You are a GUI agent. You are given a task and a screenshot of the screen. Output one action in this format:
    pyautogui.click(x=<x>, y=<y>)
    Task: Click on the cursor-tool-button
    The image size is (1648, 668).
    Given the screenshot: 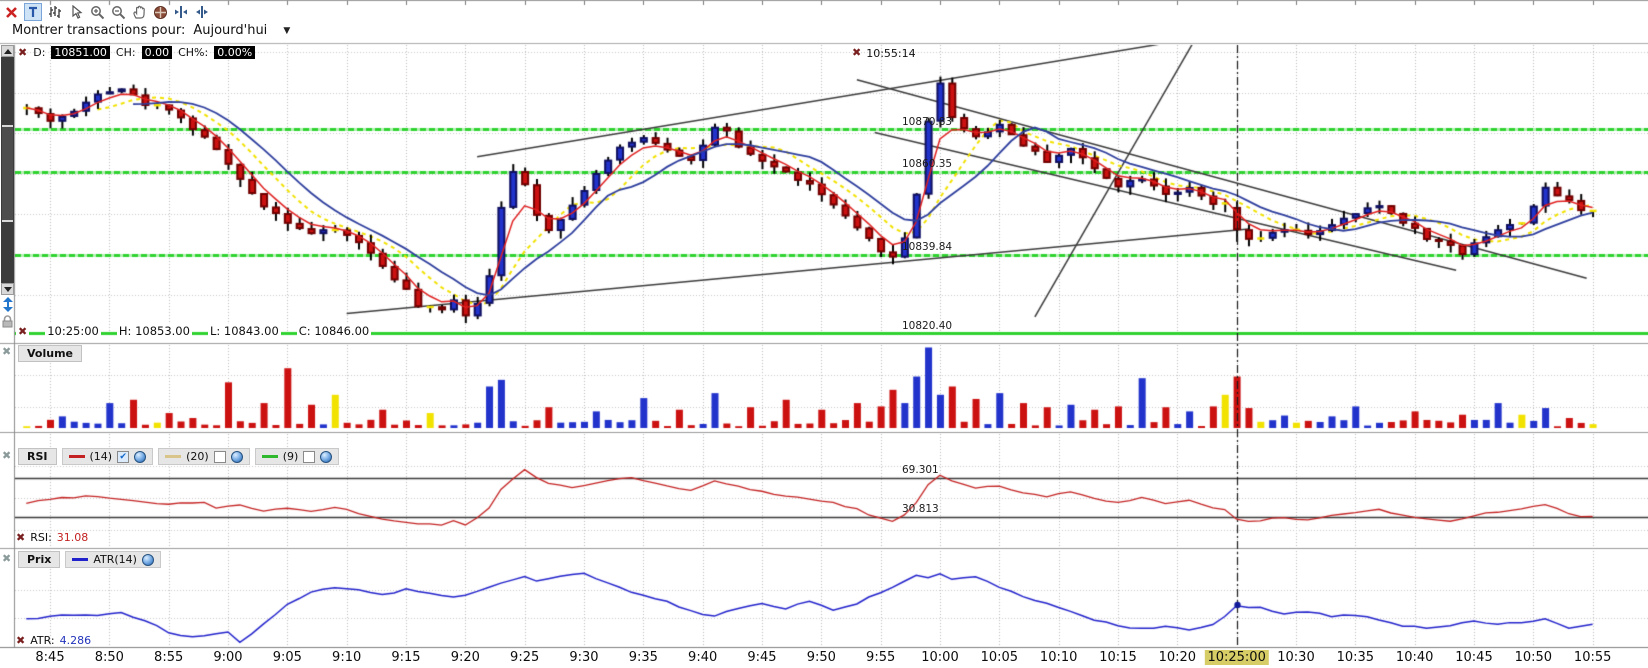 What is the action you would take?
    pyautogui.click(x=76, y=12)
    